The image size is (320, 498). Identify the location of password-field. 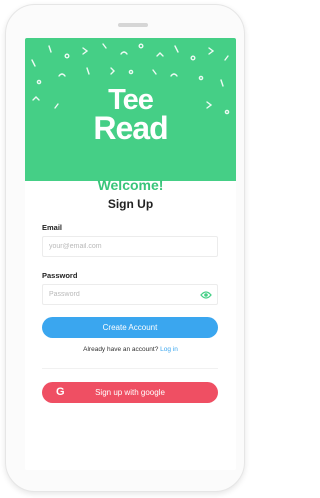
(130, 294).